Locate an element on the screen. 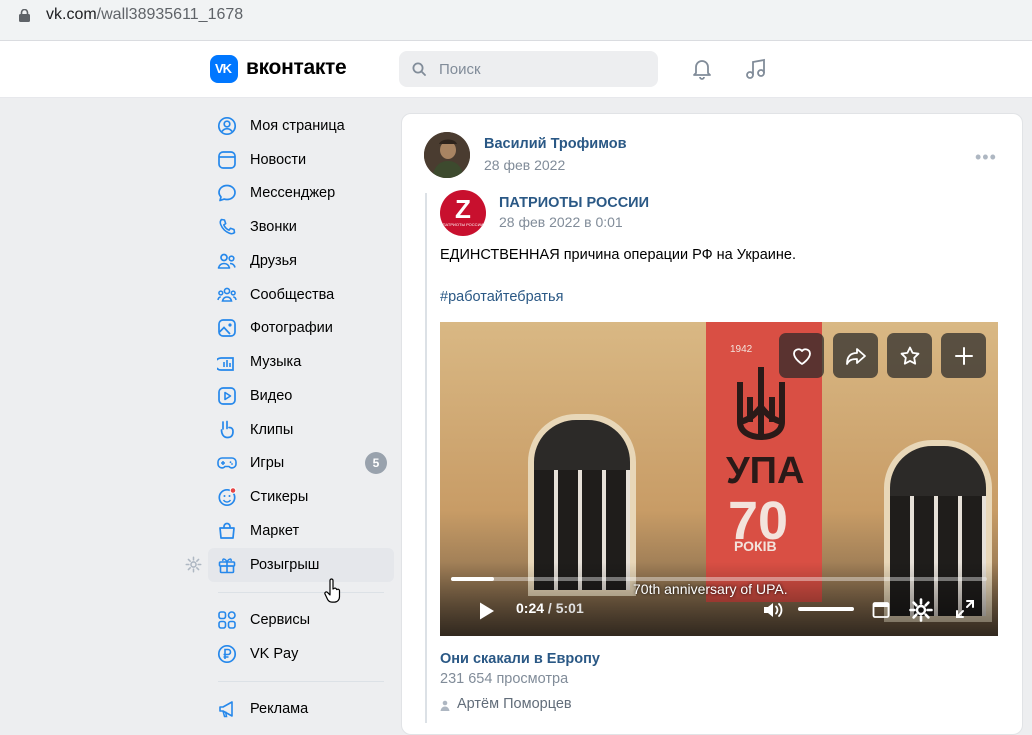  sidebar-item-giveaway: Розыгрыш is located at coordinates (301, 565).